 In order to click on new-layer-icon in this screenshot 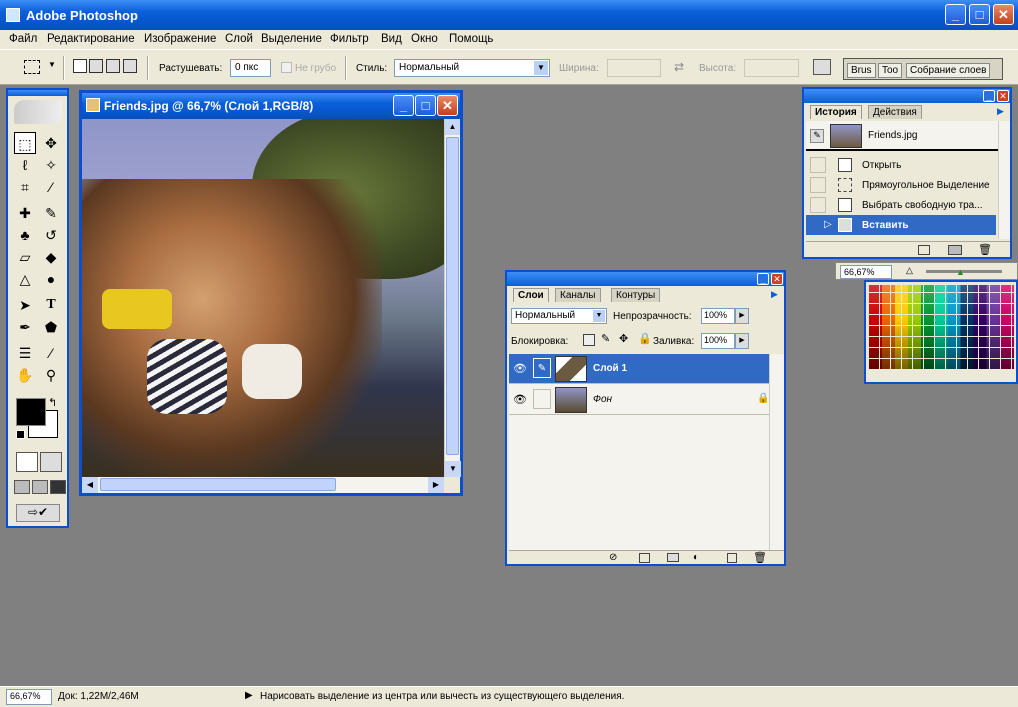, I will do `click(732, 558)`.